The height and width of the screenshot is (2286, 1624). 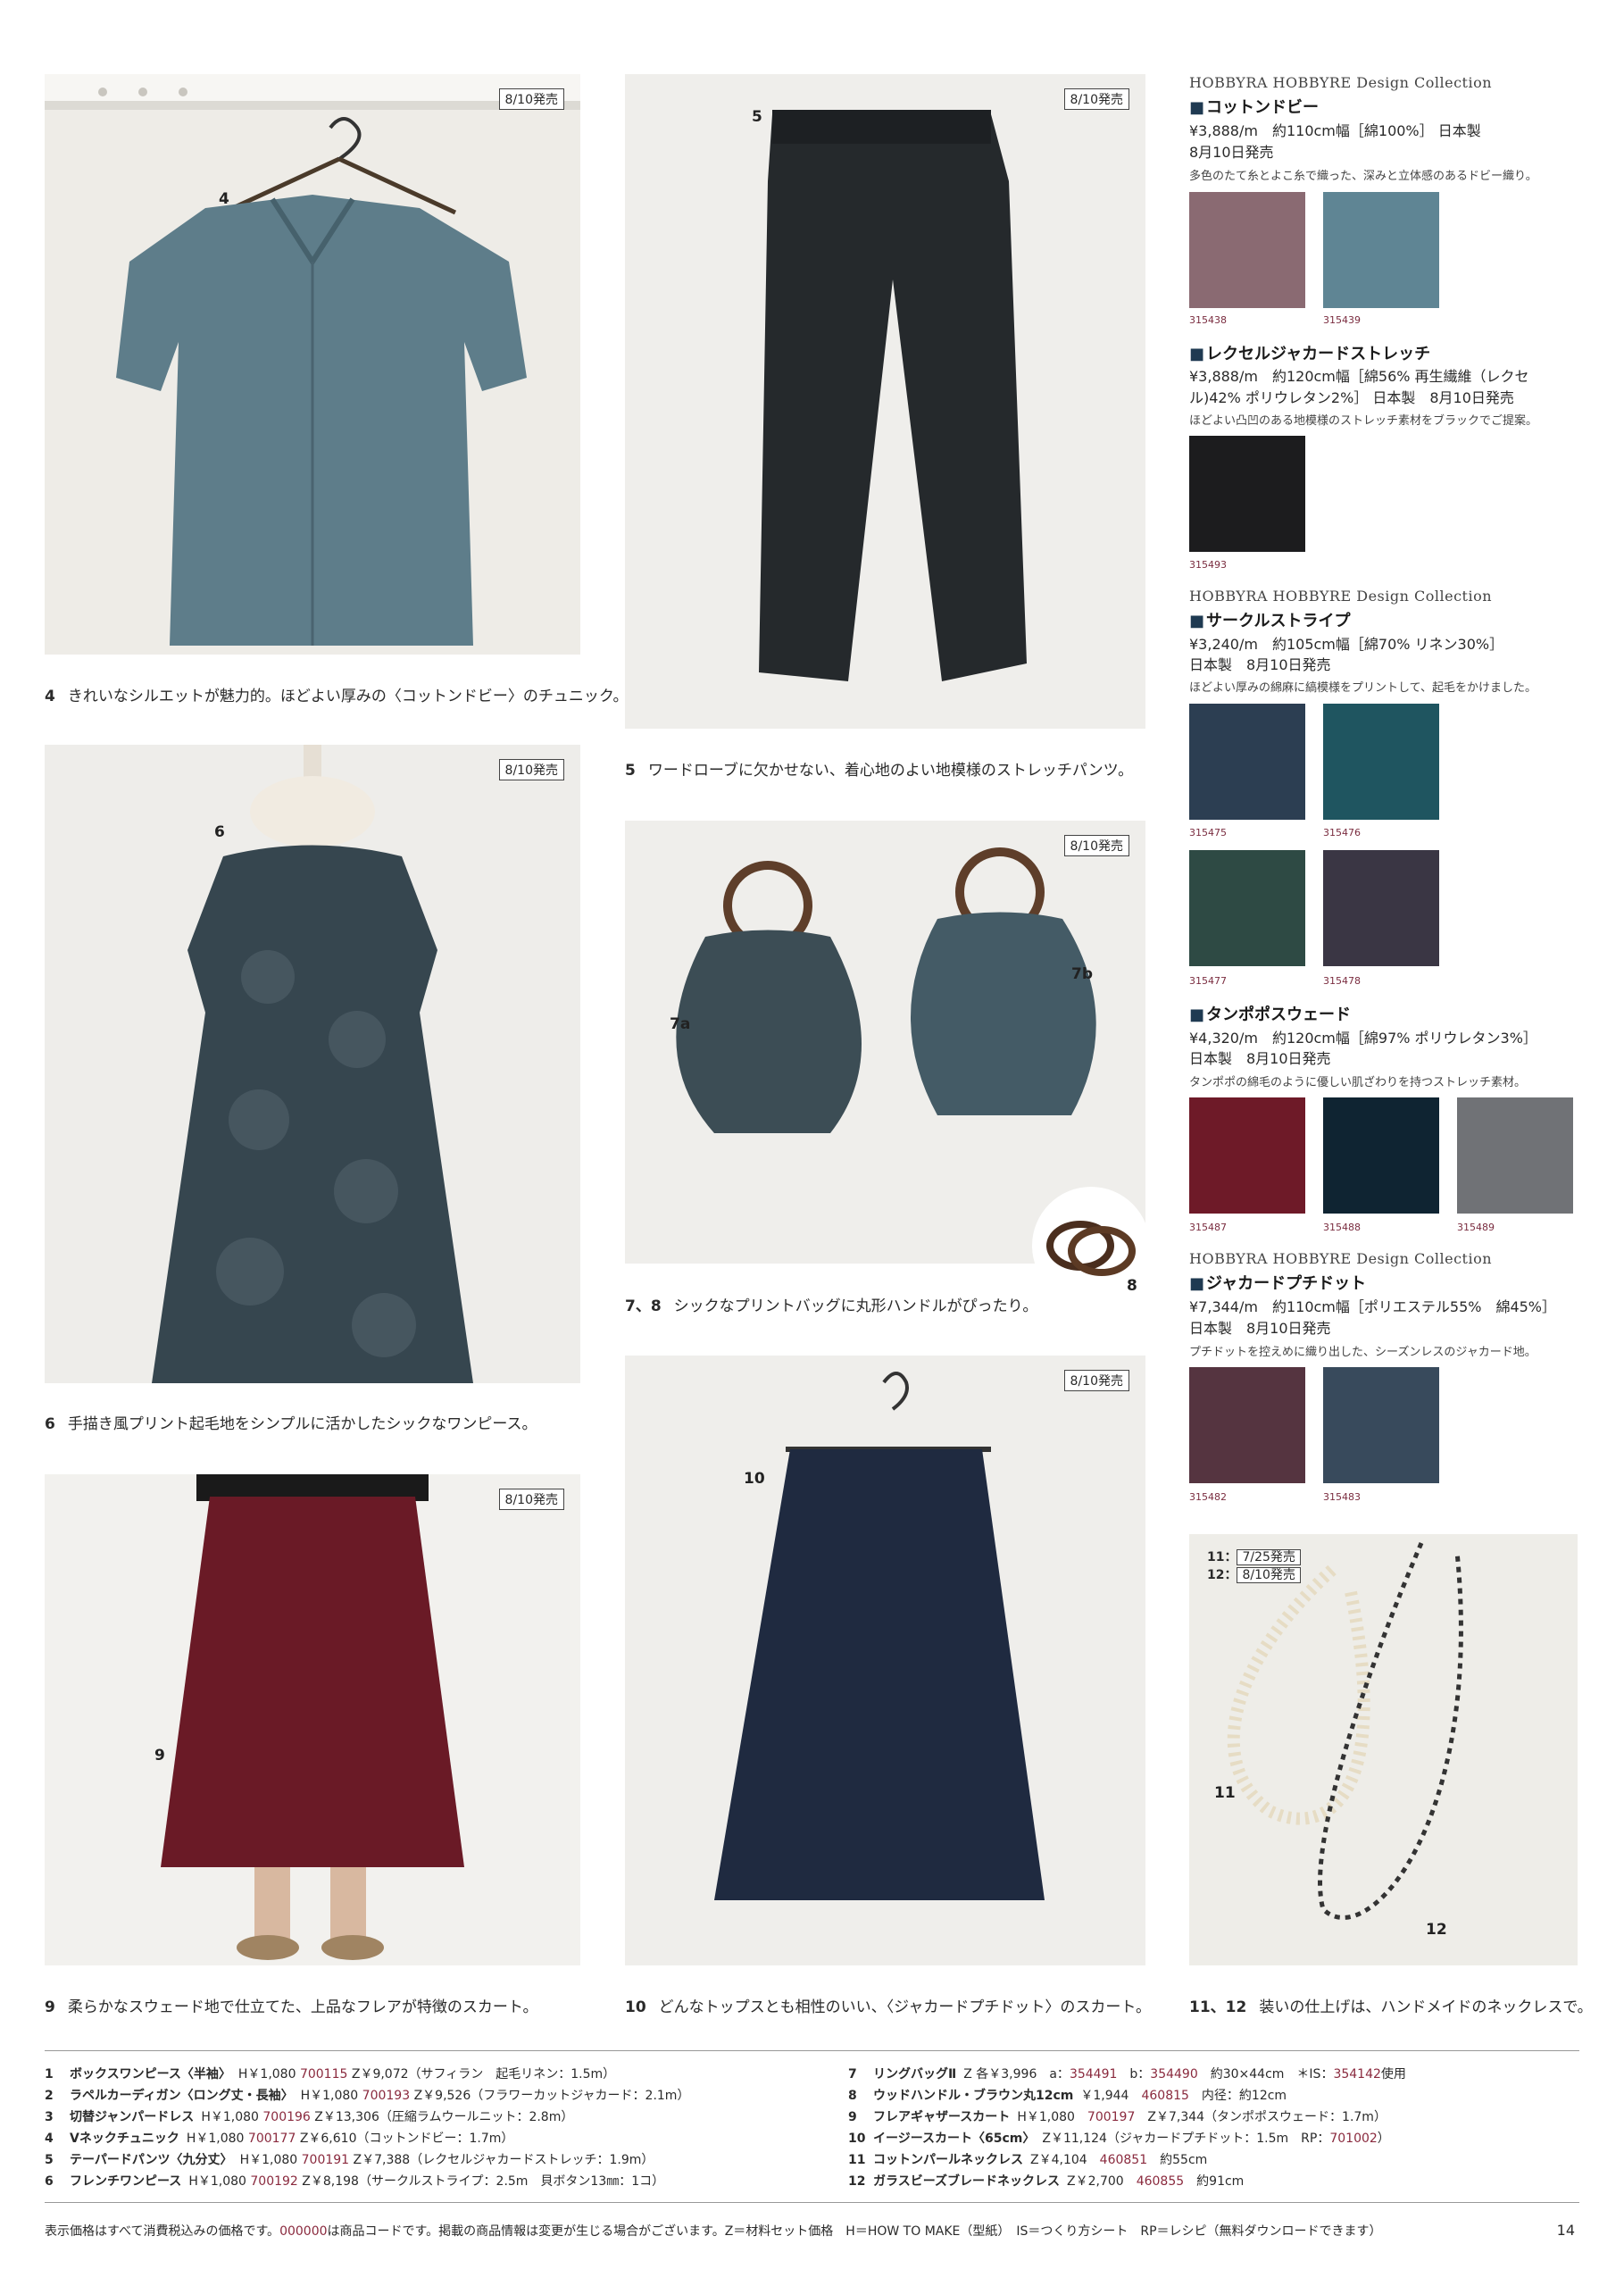 What do you see at coordinates (1363, 421) in the screenshot?
I see `fabric-description: ほどよい凸凹のある地模様のストレッチ素材をブラックでご提案。` at bounding box center [1363, 421].